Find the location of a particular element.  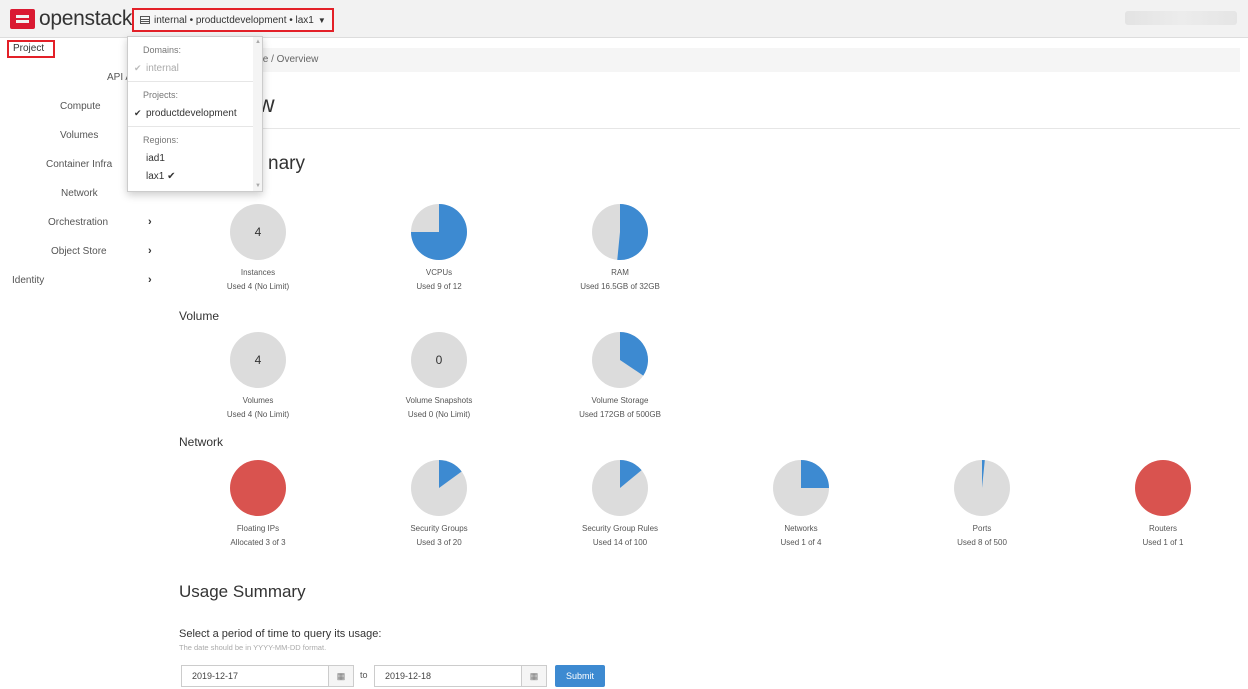

limit-routers: Routers Used 1 of 1 is located at coordinates (1163, 503).